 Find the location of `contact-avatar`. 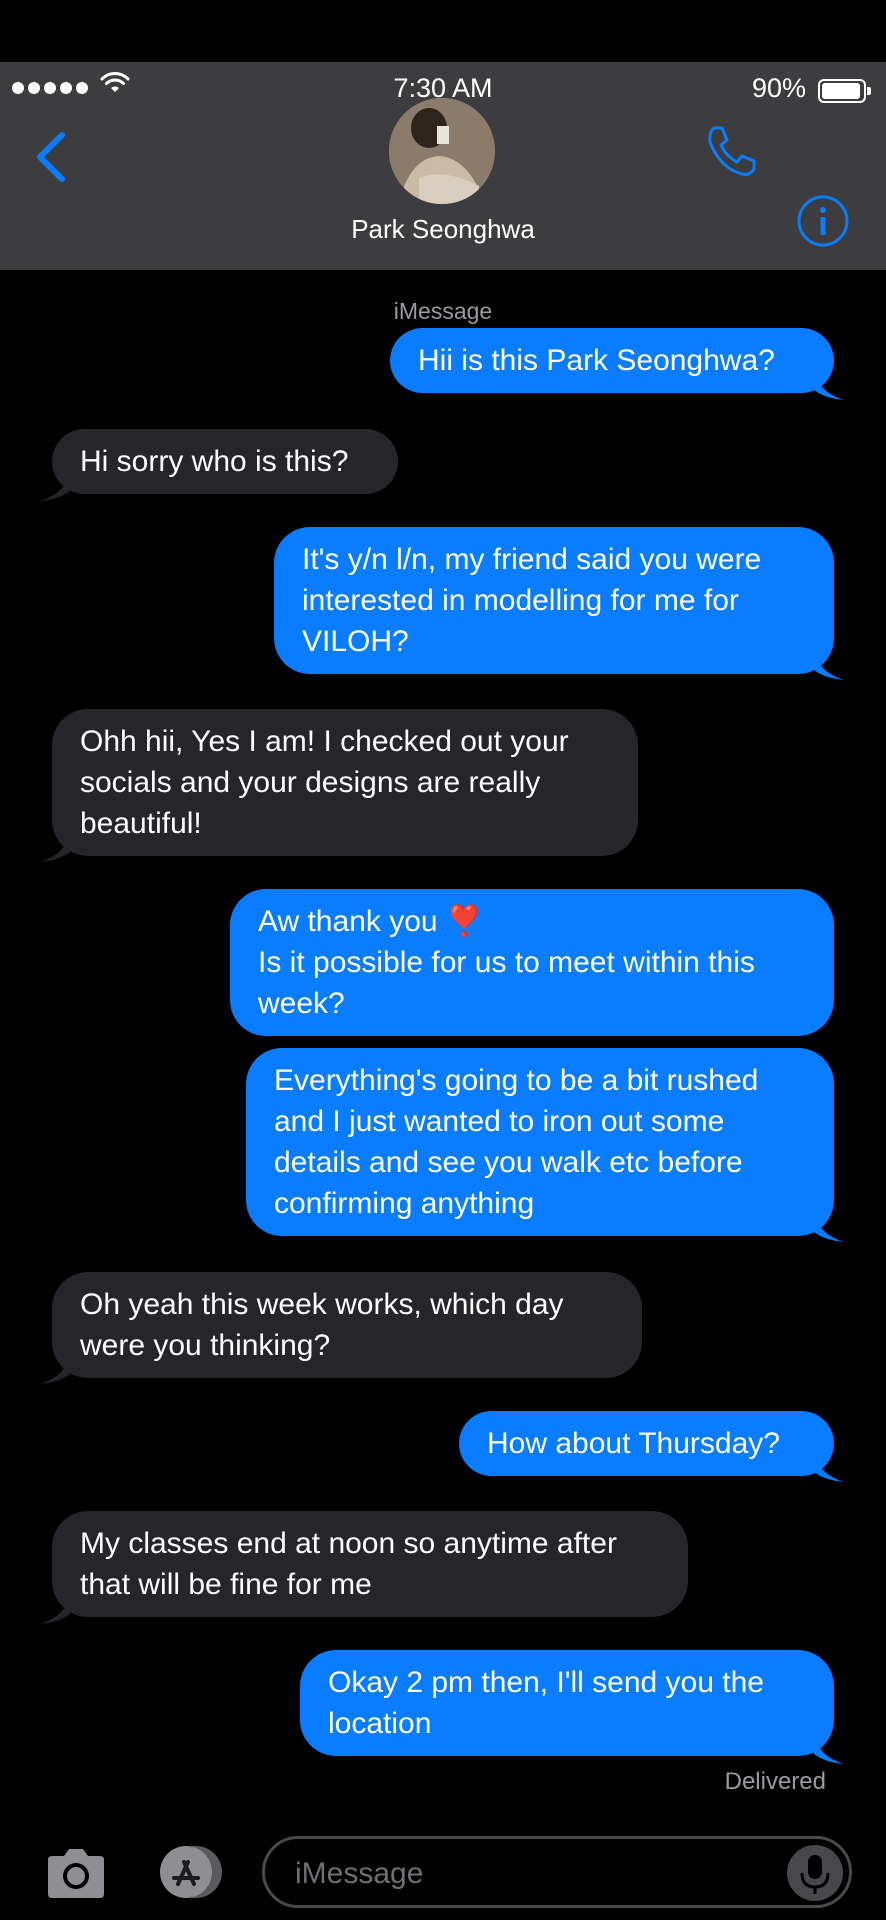

contact-avatar is located at coordinates (442, 151).